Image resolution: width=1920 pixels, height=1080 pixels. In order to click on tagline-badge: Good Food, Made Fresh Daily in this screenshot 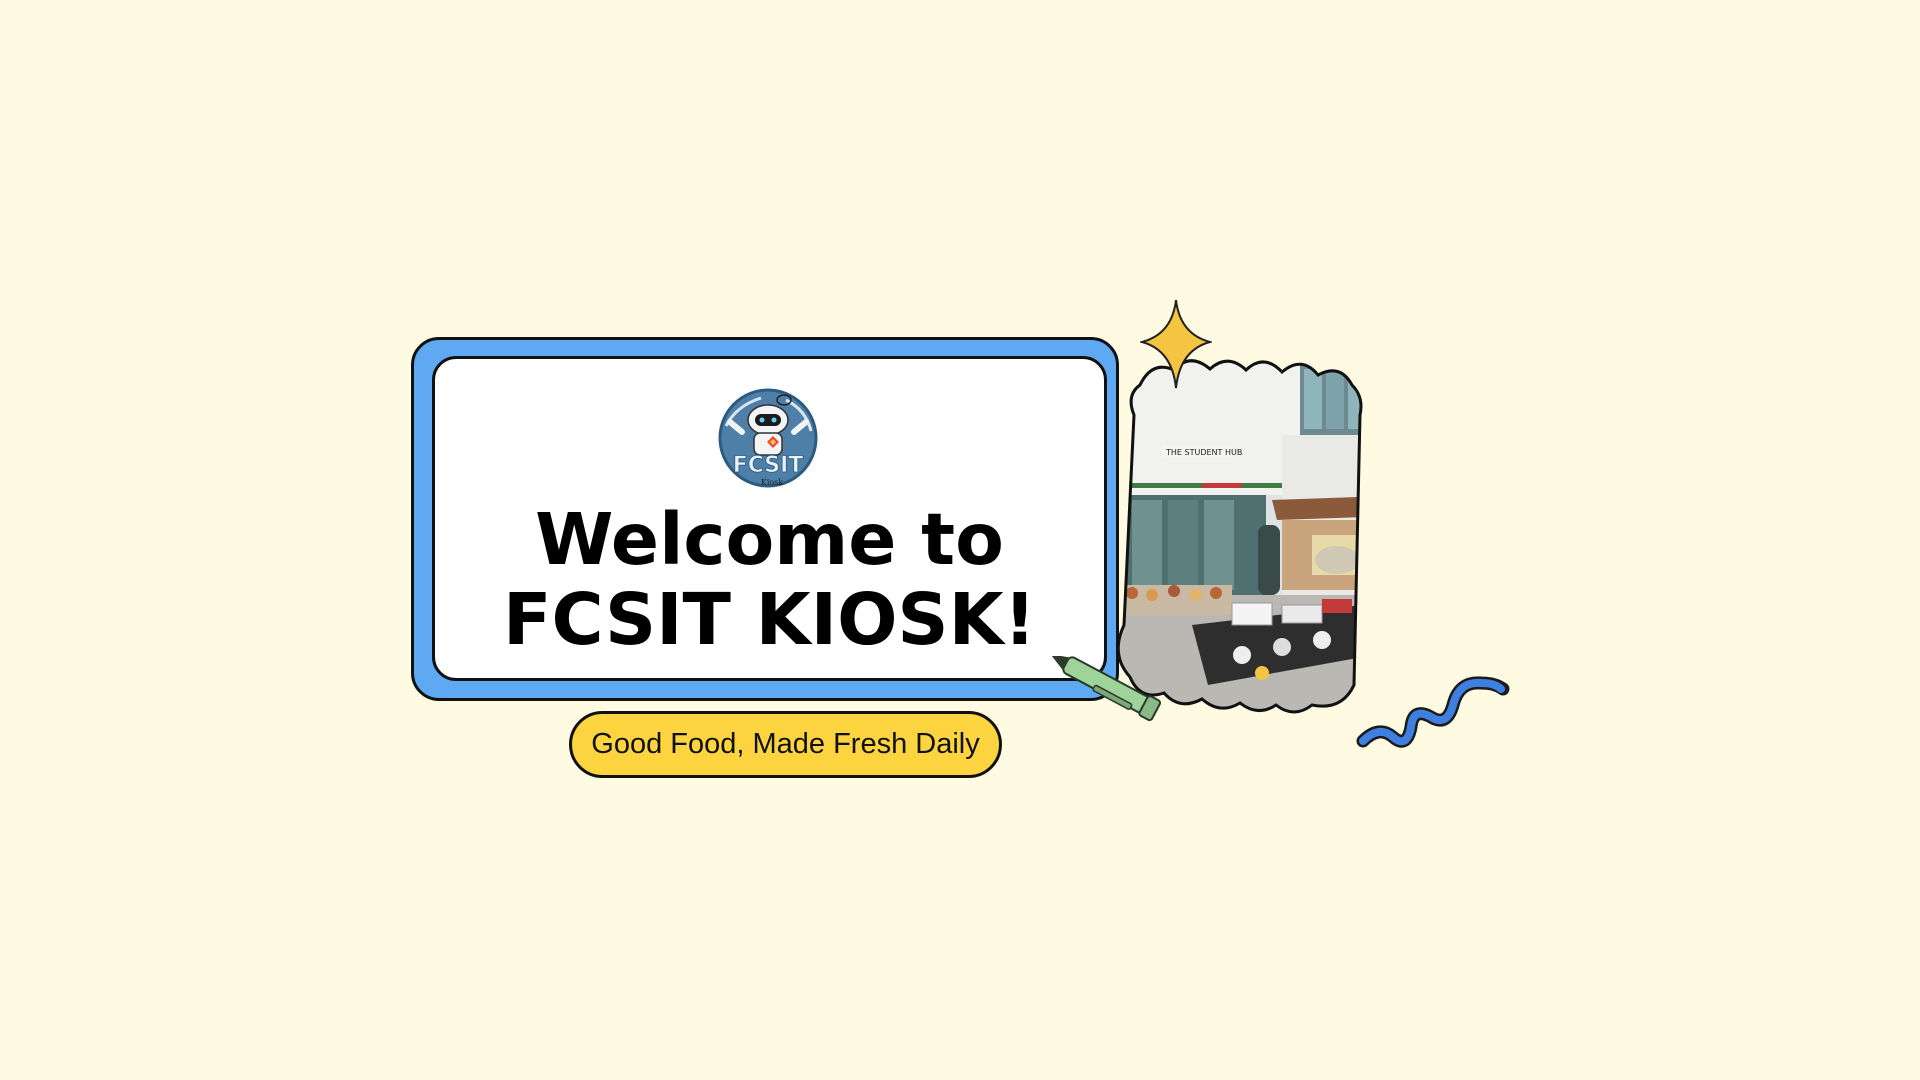, I will do `click(785, 744)`.